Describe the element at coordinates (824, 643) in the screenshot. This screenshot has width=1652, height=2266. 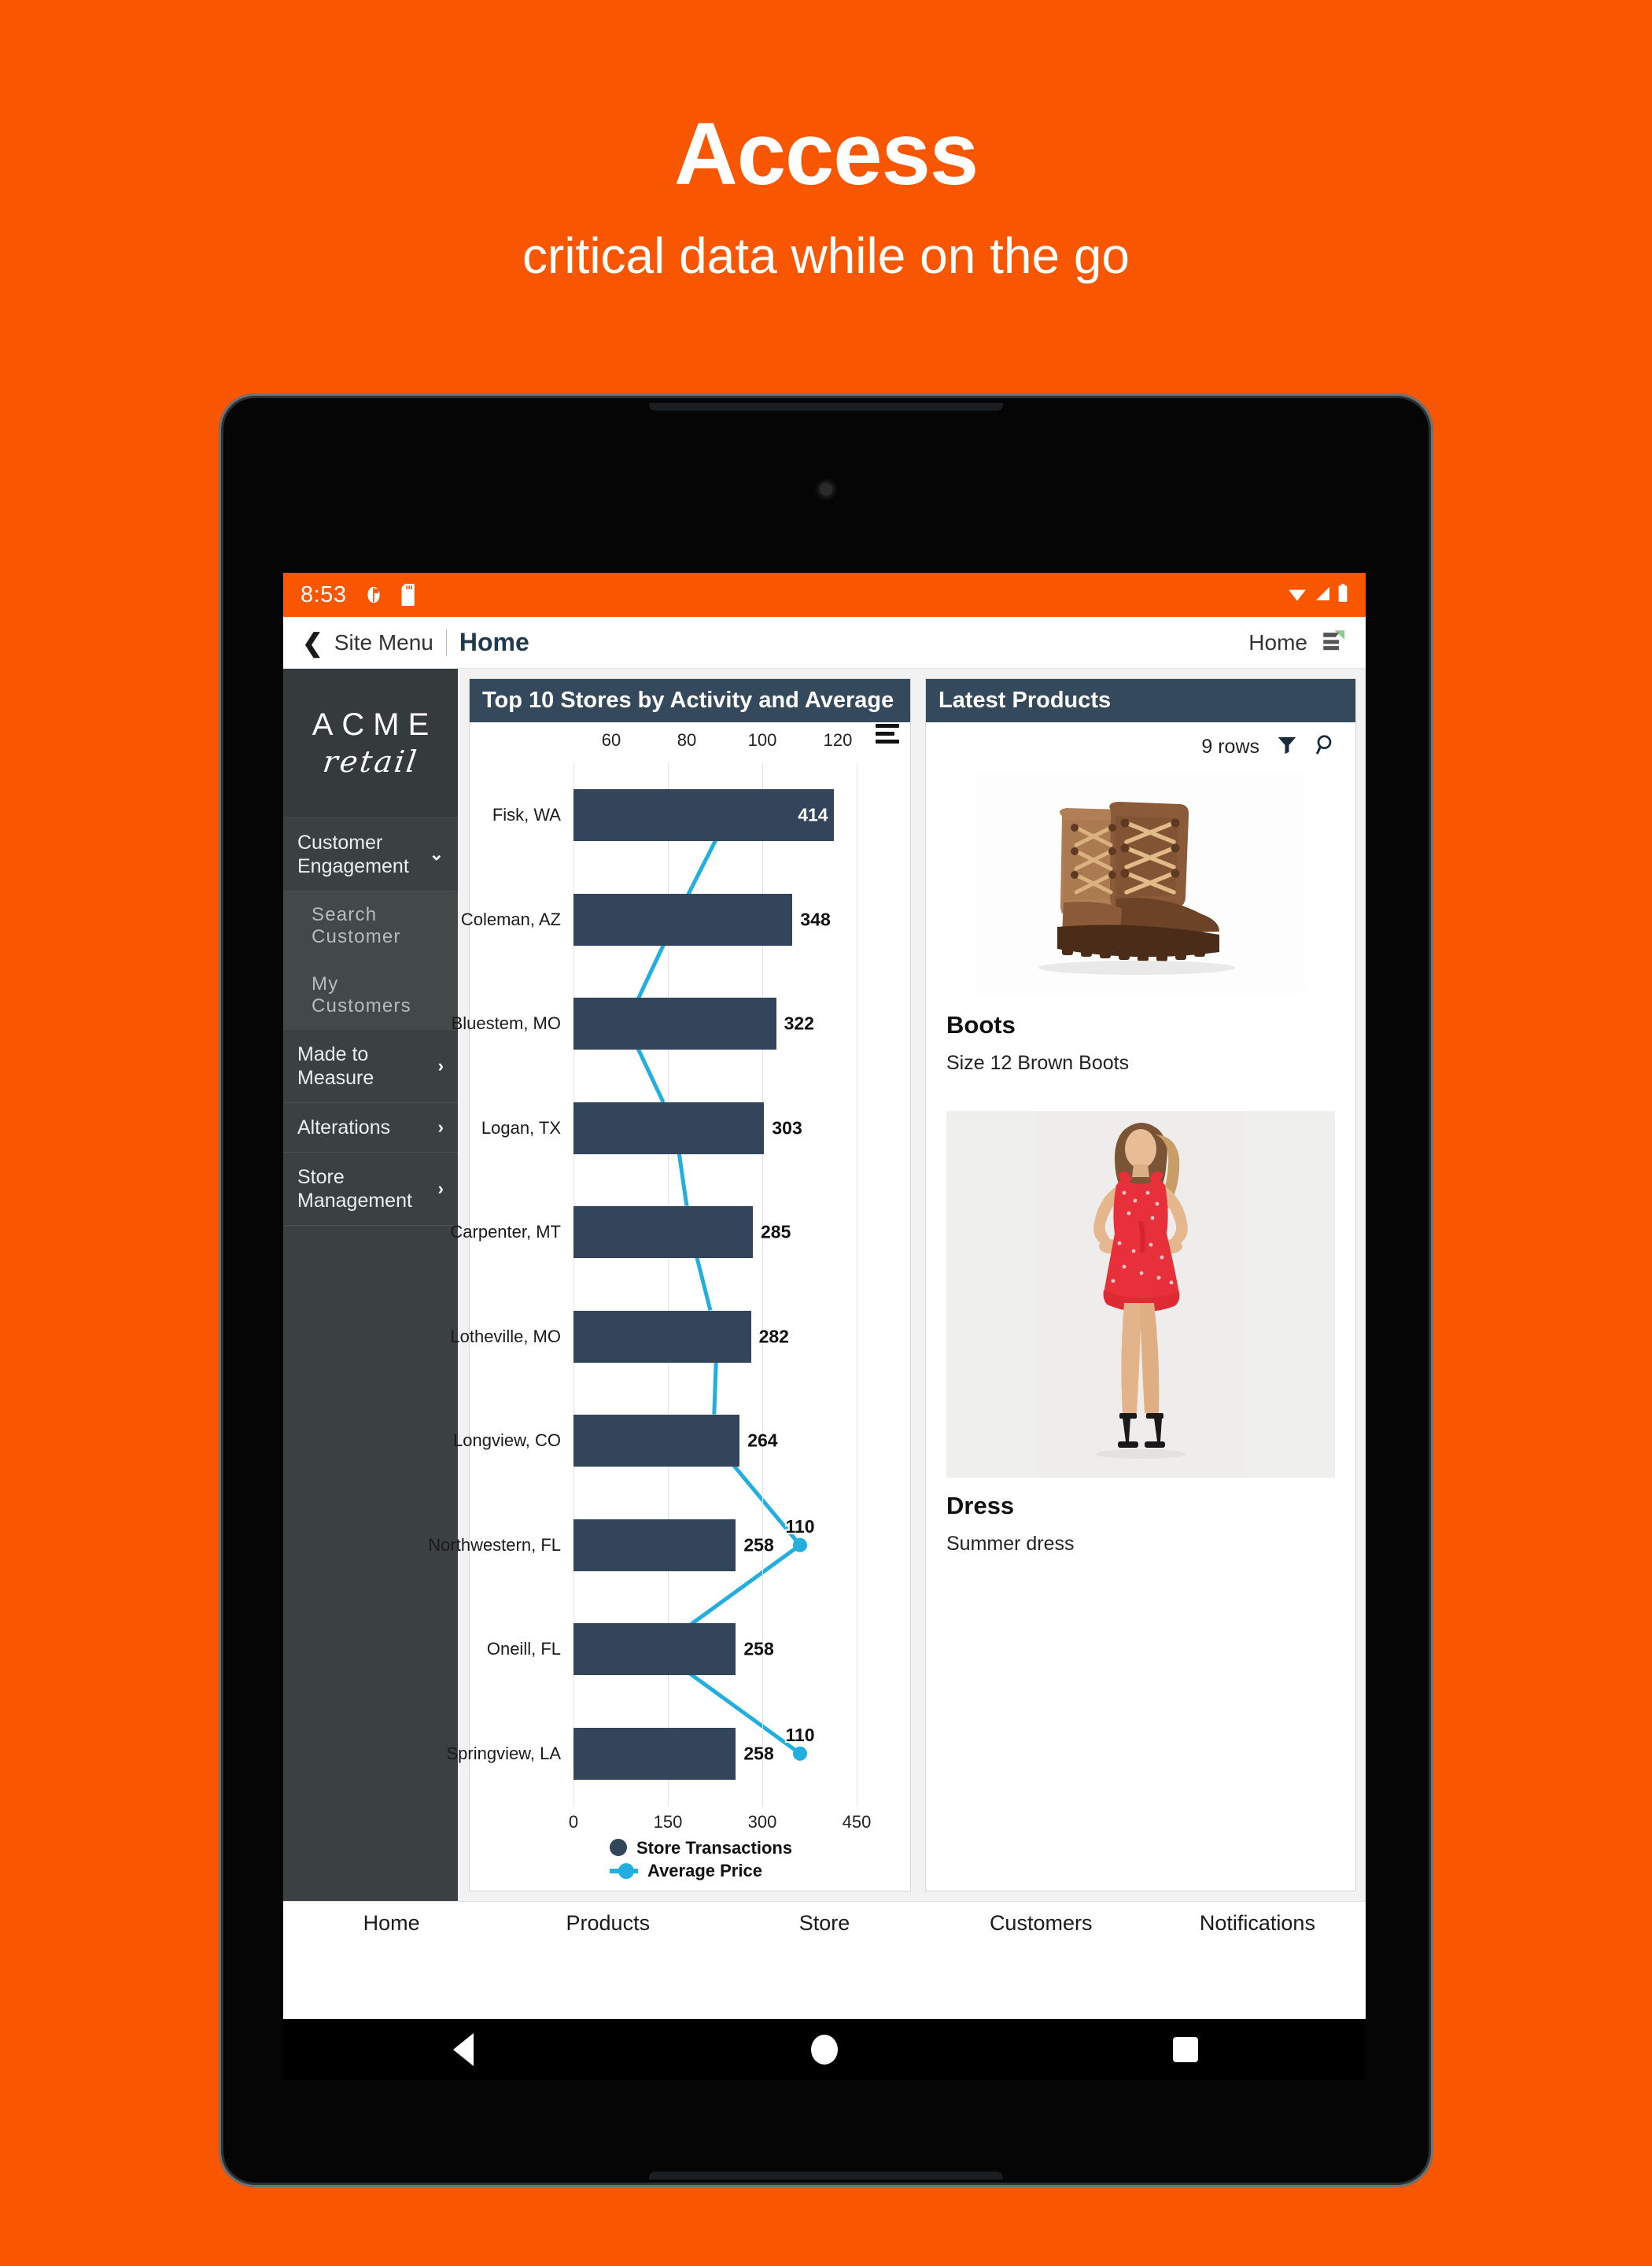
I see `app-header: ❮ Site Menu Home Home` at that location.